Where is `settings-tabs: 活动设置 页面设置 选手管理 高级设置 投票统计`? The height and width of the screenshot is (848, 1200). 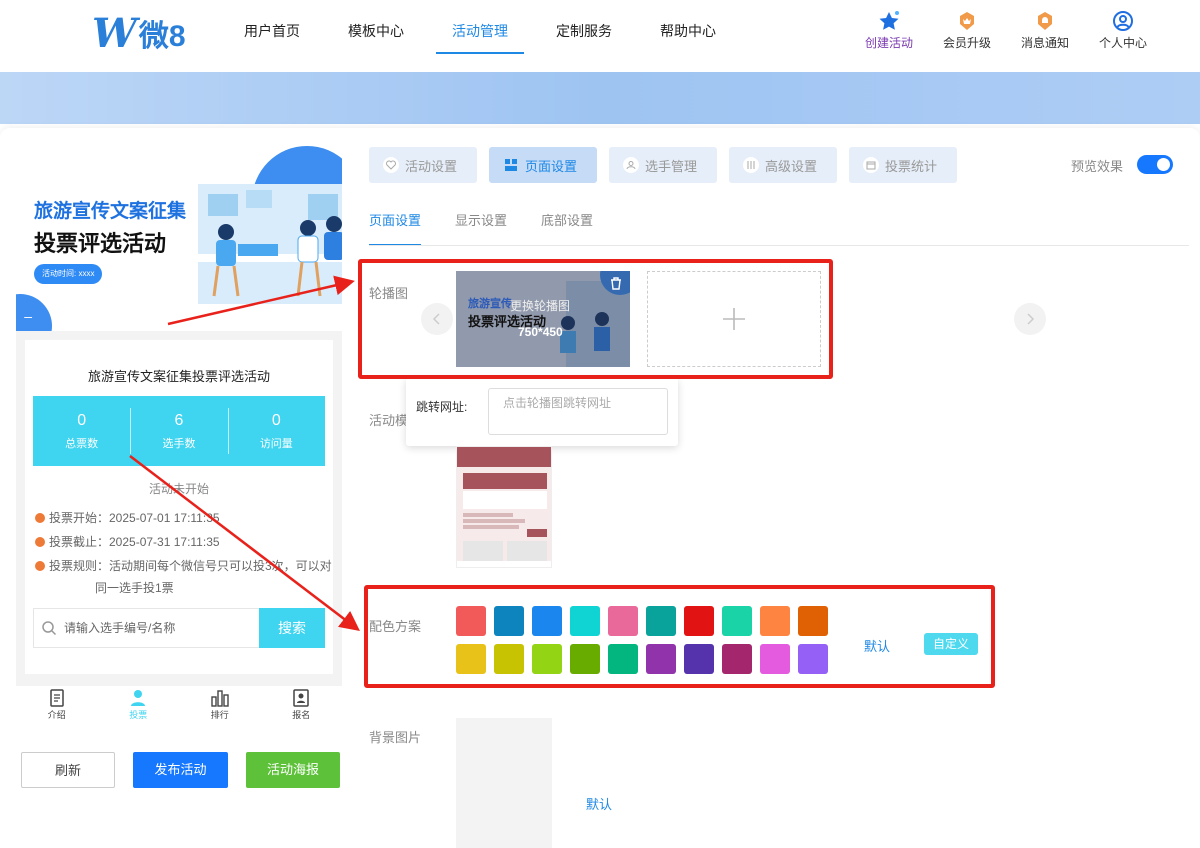
settings-tabs: 活动设置 页面设置 选手管理 高级设置 投票统计 is located at coordinates (669, 165).